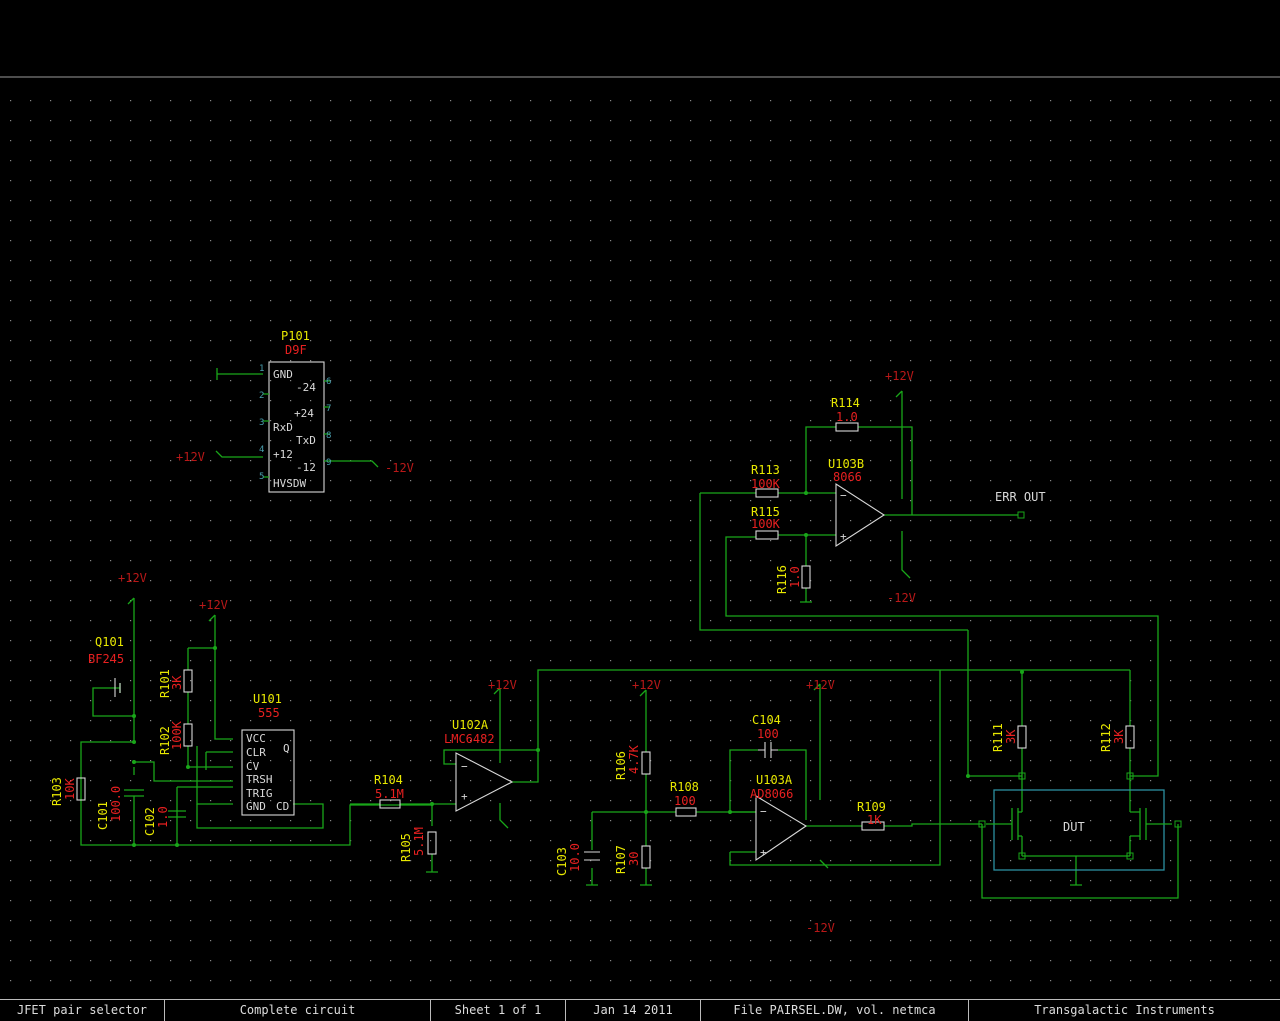  Describe the element at coordinates (820, 928) in the screenshot. I see `u103a-rail-neg: -12V` at that location.